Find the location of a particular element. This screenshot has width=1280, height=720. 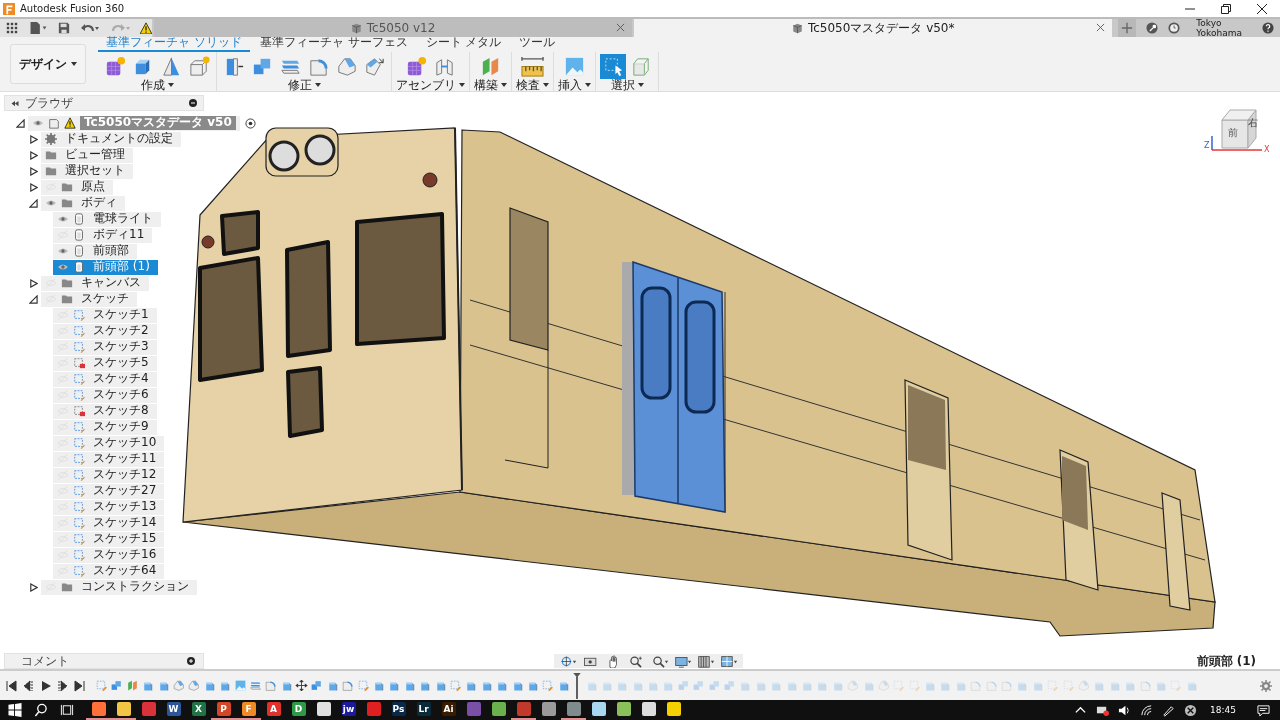

group-menu: 修正 is located at coordinates (304, 85).